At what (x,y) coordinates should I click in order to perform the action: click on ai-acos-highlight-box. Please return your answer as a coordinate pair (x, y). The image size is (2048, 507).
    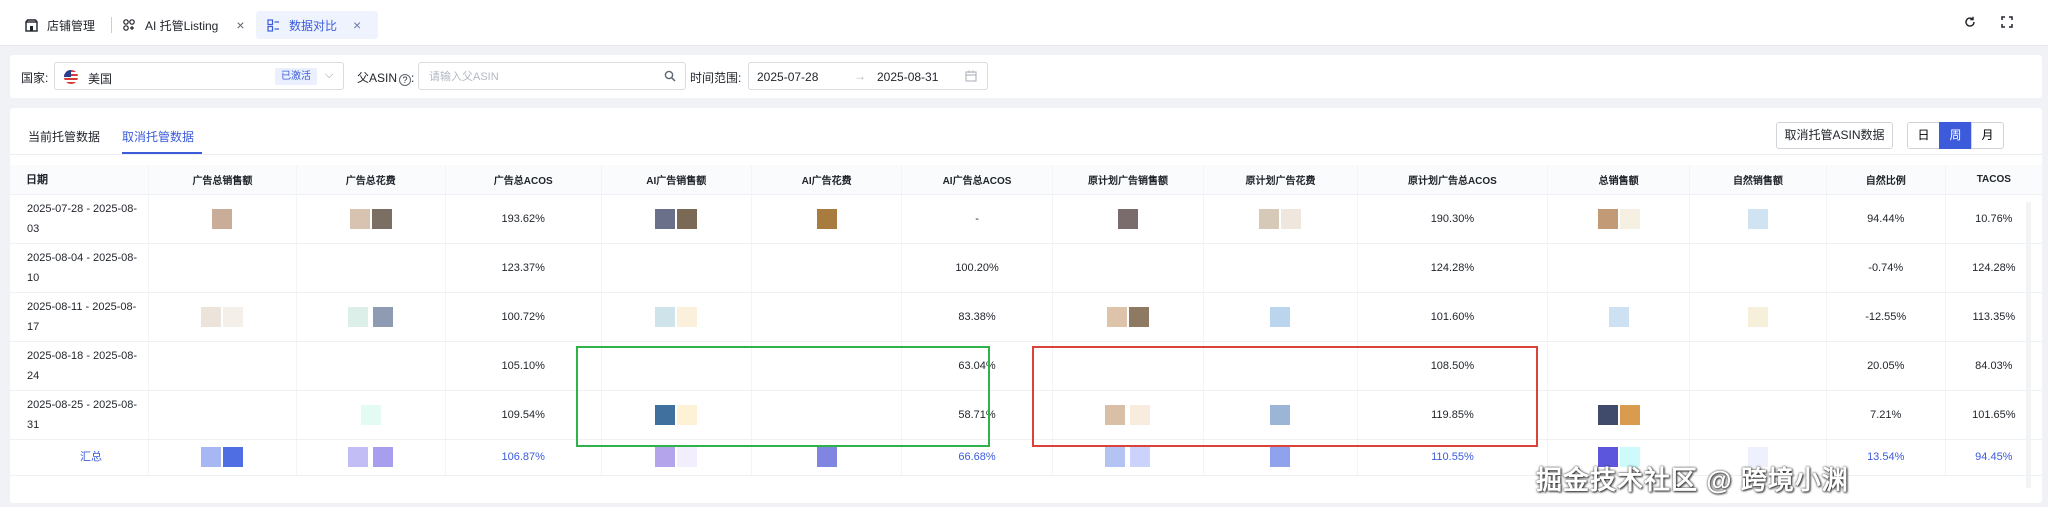
    Looking at the image, I should click on (783, 396).